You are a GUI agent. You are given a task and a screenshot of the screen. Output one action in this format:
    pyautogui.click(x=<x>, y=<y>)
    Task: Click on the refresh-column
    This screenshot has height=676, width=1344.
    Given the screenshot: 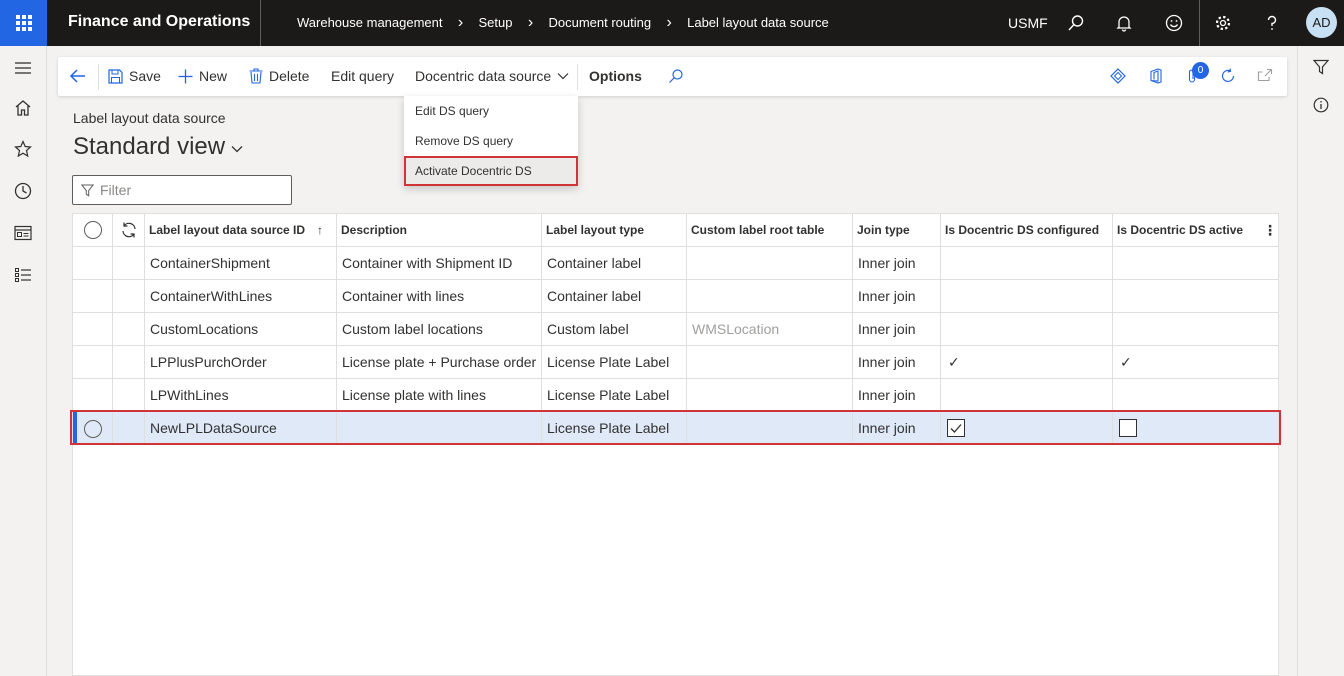 What is the action you would take?
    pyautogui.click(x=129, y=230)
    